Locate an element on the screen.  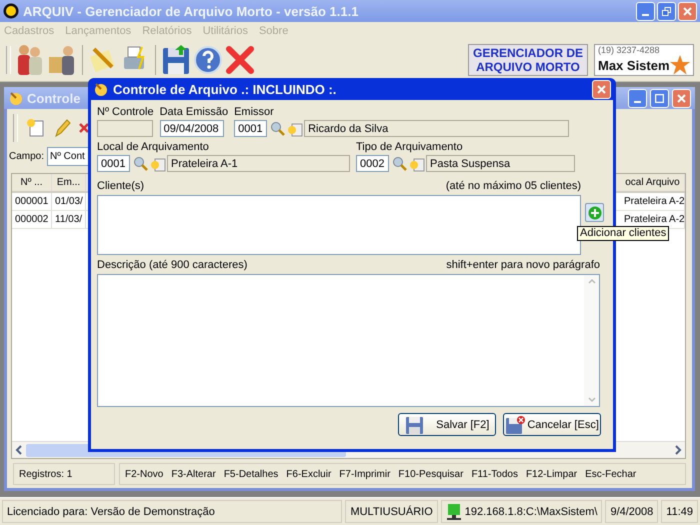
banner-text: ARQUIVO MORTO is located at coordinates (528, 67).